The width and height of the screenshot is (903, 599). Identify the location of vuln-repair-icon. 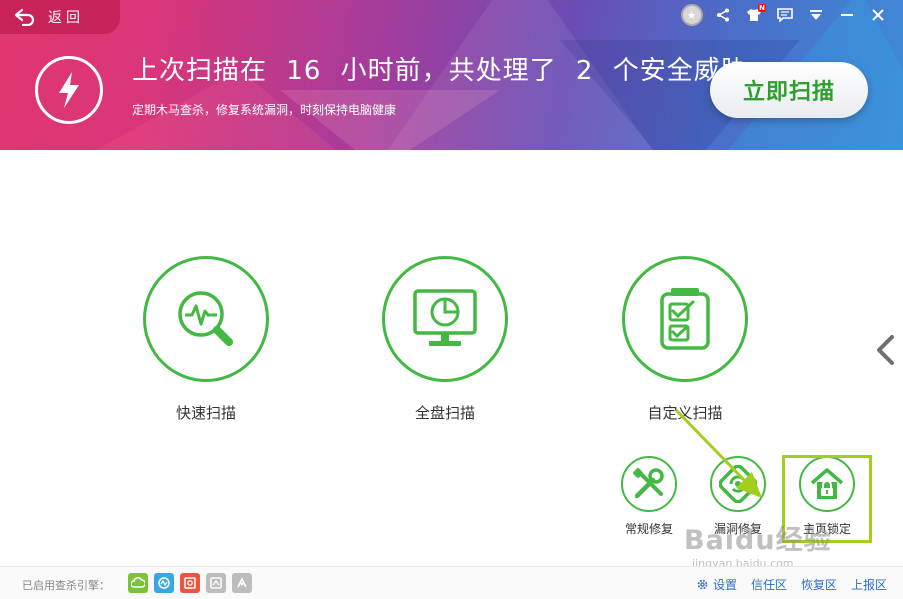
(738, 484).